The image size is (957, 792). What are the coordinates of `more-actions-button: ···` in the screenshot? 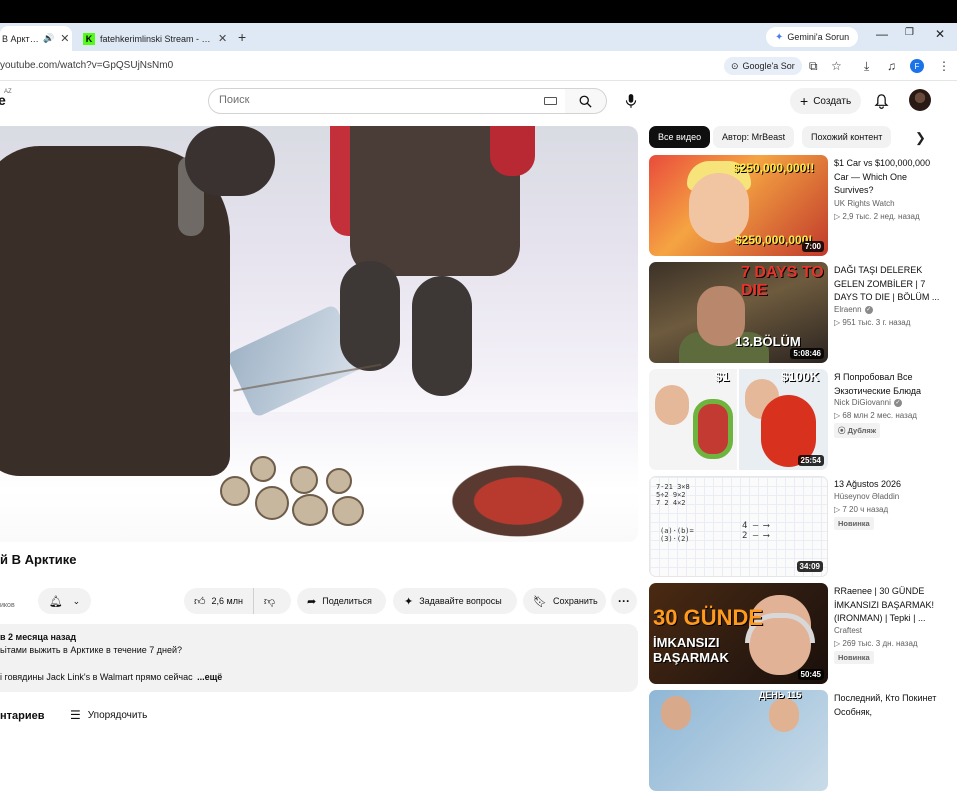 It's located at (624, 601).